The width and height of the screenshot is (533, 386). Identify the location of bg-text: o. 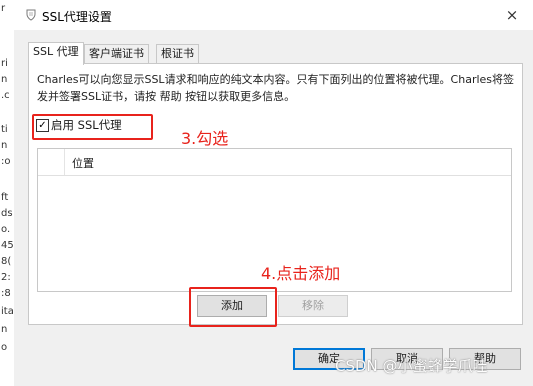
(4, 347).